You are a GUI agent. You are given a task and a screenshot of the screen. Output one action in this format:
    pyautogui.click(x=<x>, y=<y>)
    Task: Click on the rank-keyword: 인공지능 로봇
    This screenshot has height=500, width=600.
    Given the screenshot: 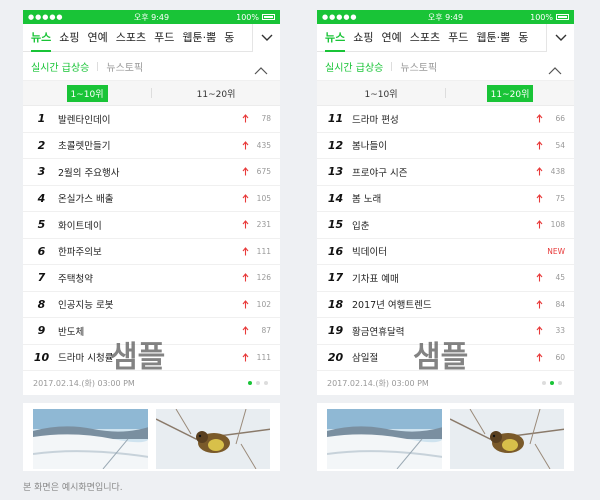 What is the action you would take?
    pyautogui.click(x=86, y=306)
    